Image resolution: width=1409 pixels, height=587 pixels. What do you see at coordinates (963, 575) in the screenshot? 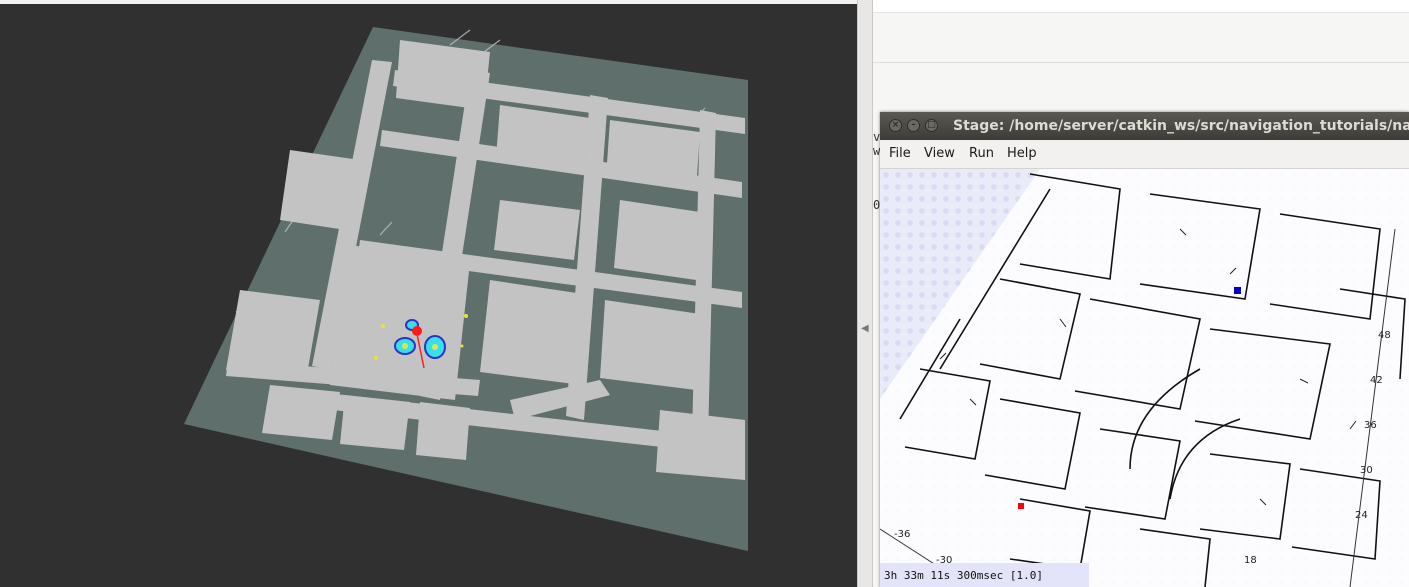
I see `sim-time-readout: 3h 33m 11s 300msec [1.0]` at bounding box center [963, 575].